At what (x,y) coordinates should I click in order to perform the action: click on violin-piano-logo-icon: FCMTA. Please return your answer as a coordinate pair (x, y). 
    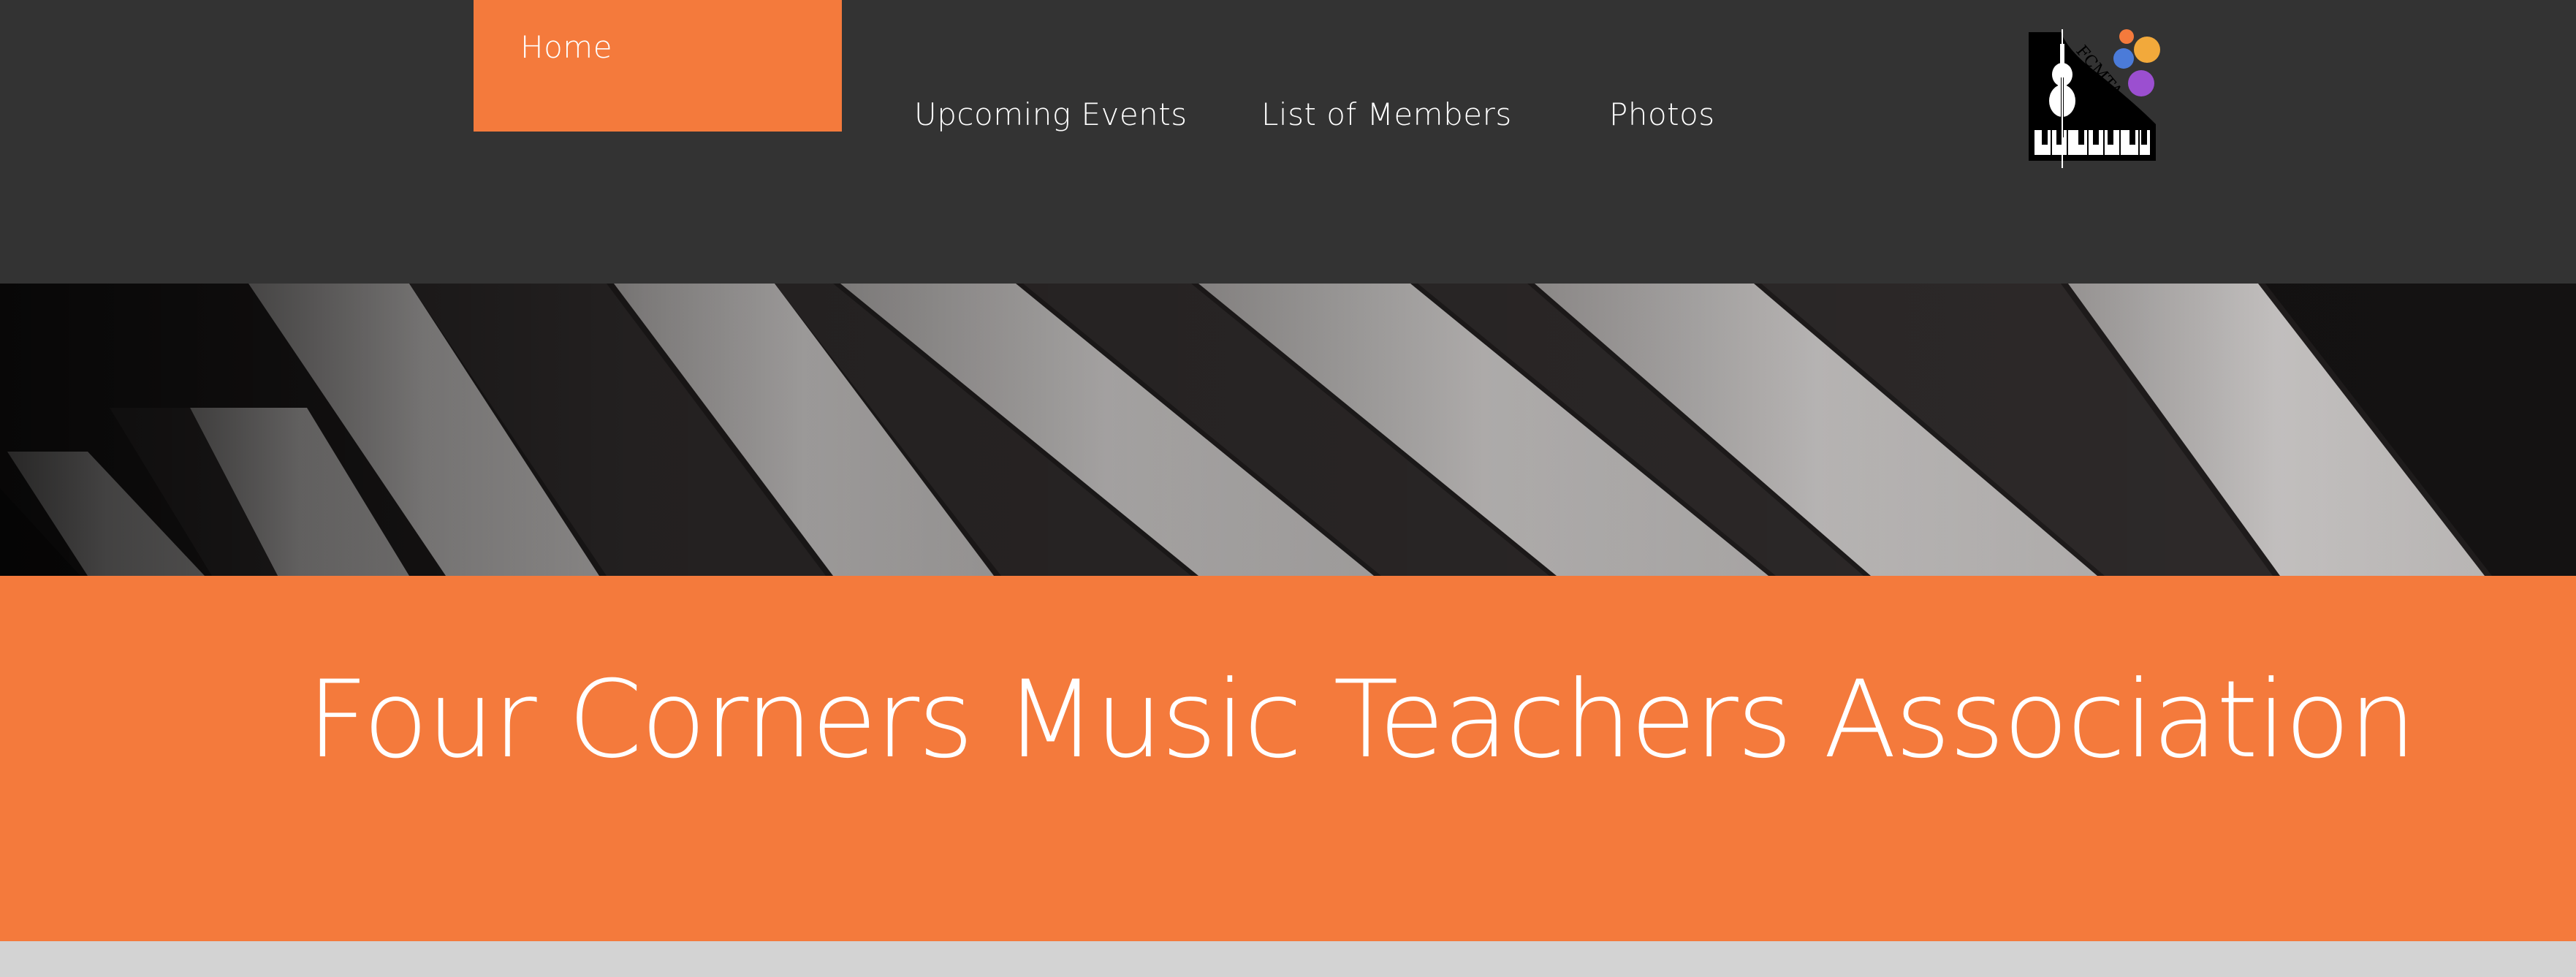
    Looking at the image, I should click on (2094, 98).